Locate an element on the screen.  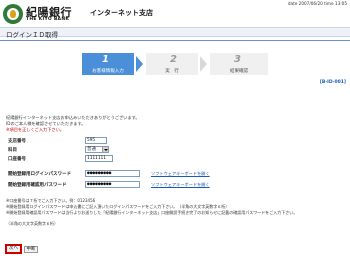
note-line-1: ※口座番号は７桁でご入力下さい。例：0123456 is located at coordinates (51, 200).